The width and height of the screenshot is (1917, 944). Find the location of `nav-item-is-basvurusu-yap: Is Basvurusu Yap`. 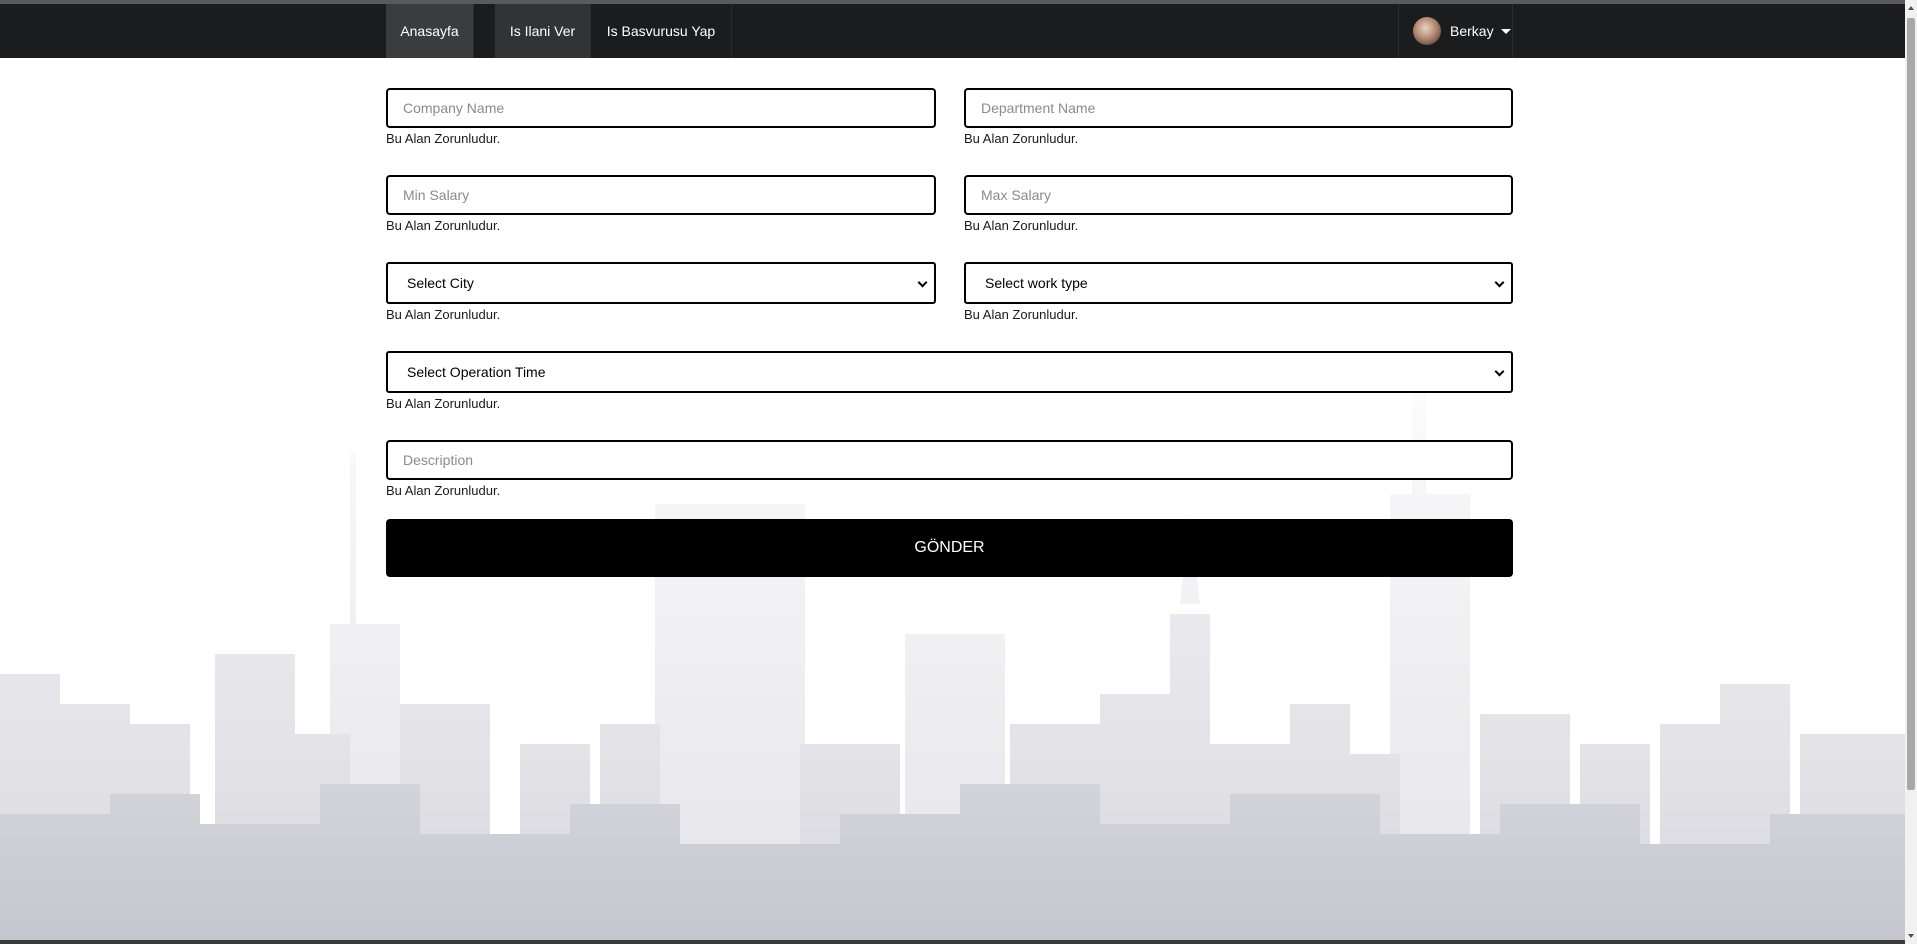

nav-item-is-basvurusu-yap: Is Basvurusu Yap is located at coordinates (661, 31).